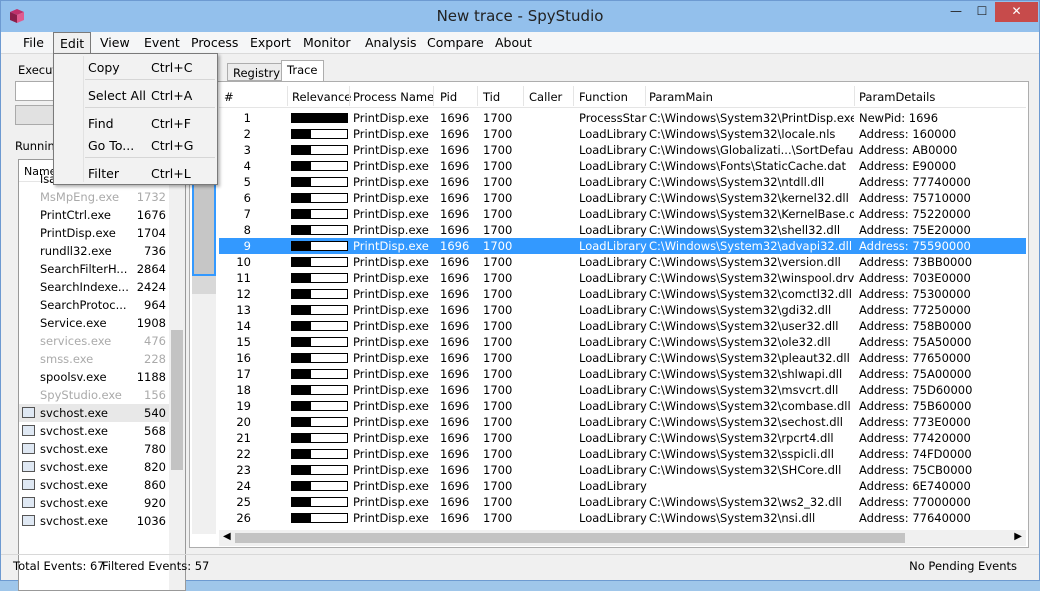 Image resolution: width=1040 pixels, height=591 pixels. Describe the element at coordinates (513, 42) in the screenshot. I see `menu-about: About` at that location.